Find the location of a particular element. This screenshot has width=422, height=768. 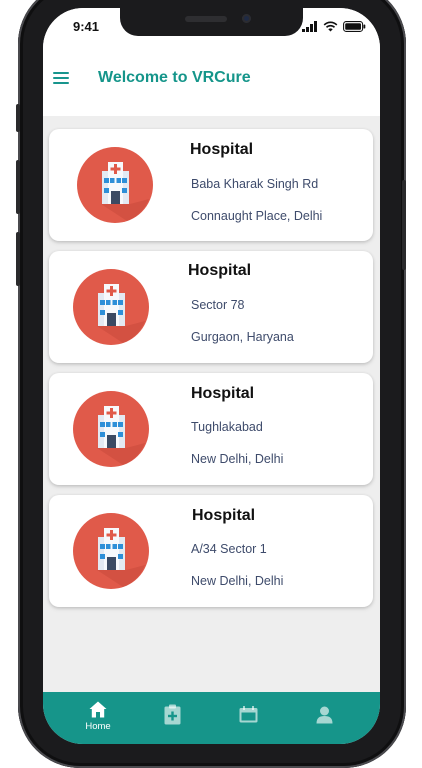

hospital-address-line1: Sector 78 is located at coordinates (218, 305).